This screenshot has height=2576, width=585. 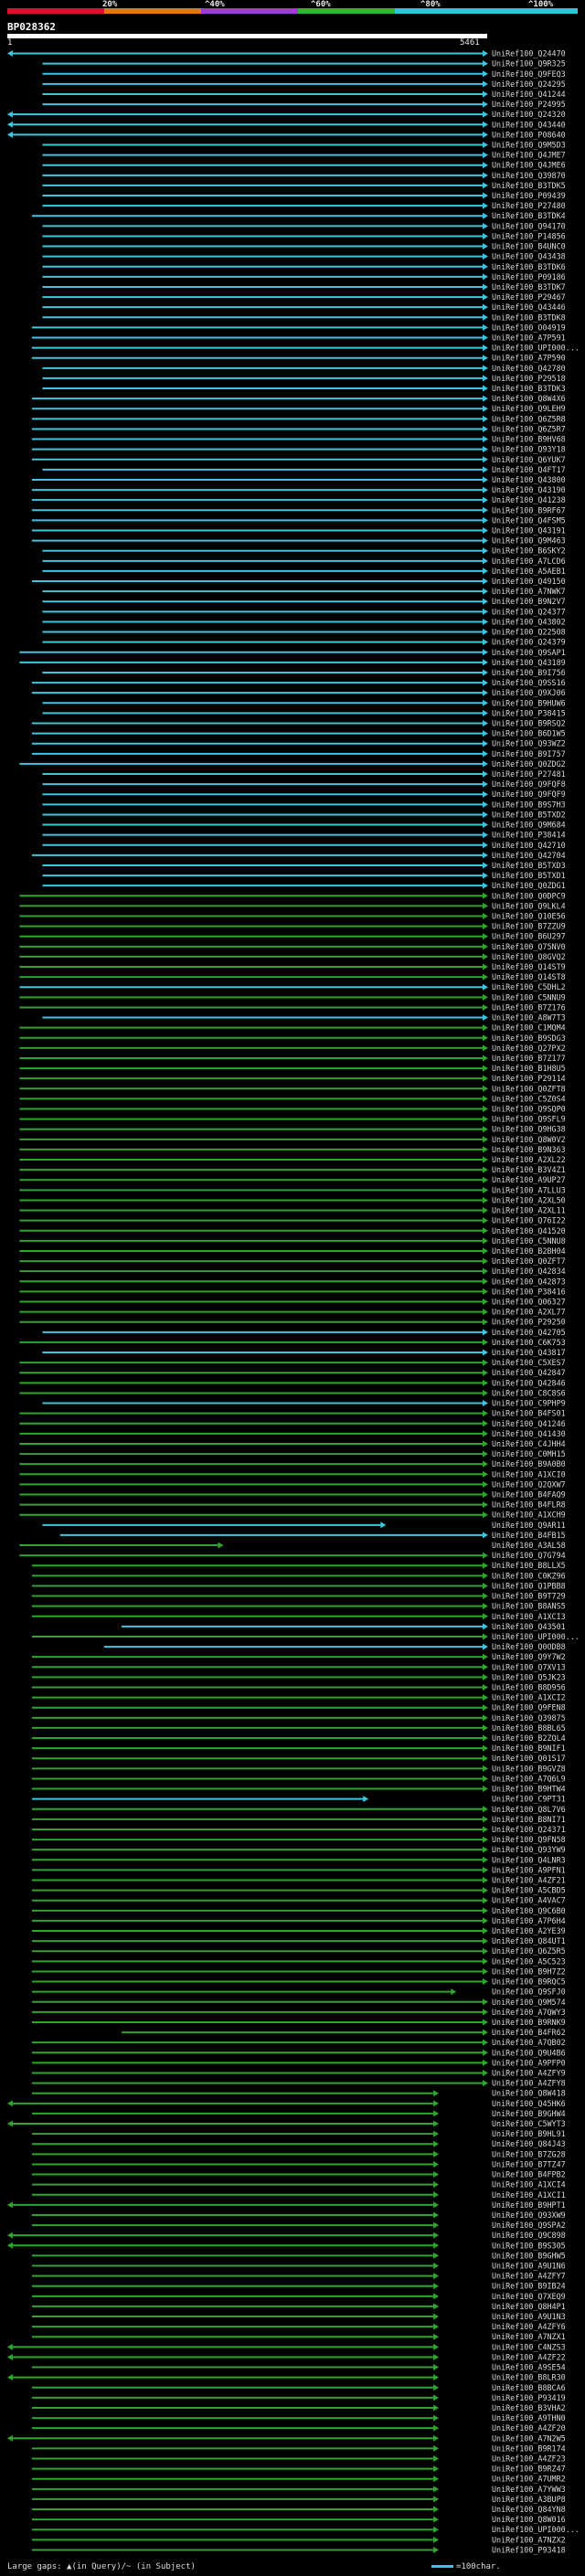 I want to click on hit-row: UniRef100_B3TDK8, so click(x=304, y=317).